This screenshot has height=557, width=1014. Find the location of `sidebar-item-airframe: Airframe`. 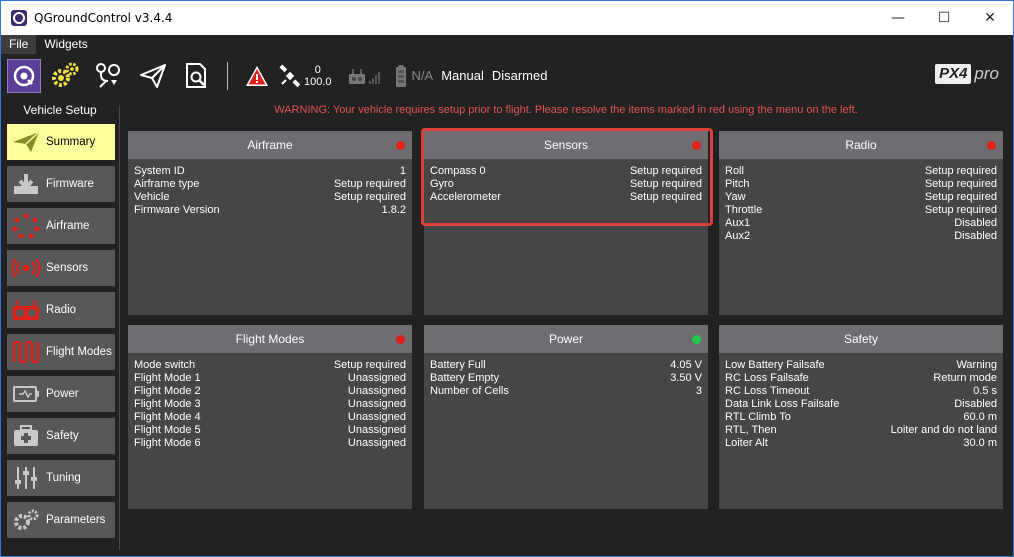

sidebar-item-airframe: Airframe is located at coordinates (61, 226).